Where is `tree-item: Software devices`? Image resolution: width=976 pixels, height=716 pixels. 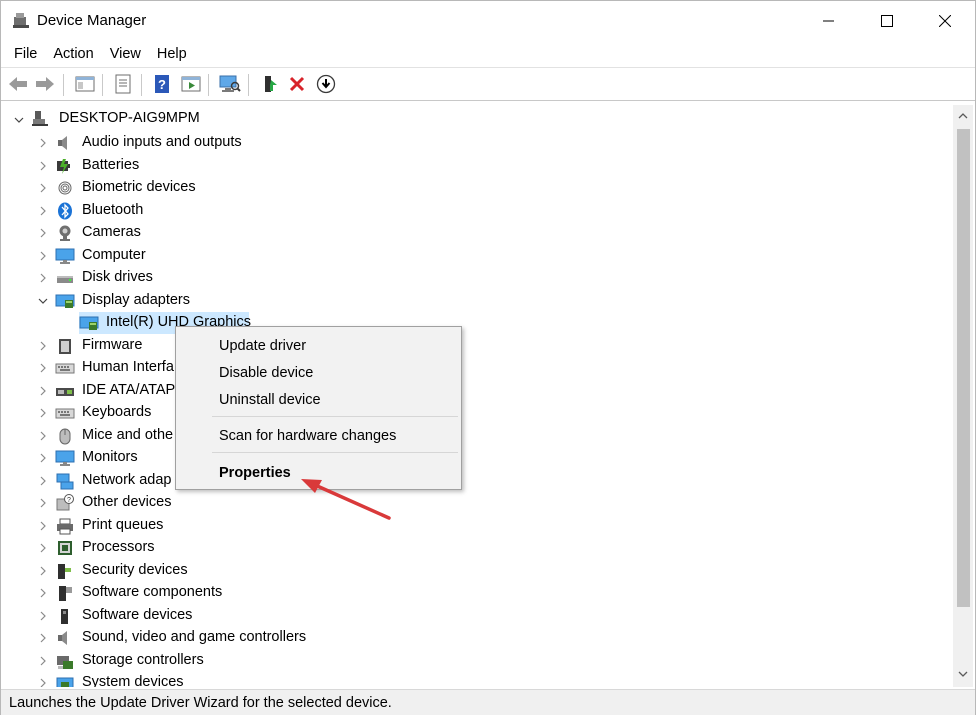
tree-item: Software devices is located at coordinates (475, 616).